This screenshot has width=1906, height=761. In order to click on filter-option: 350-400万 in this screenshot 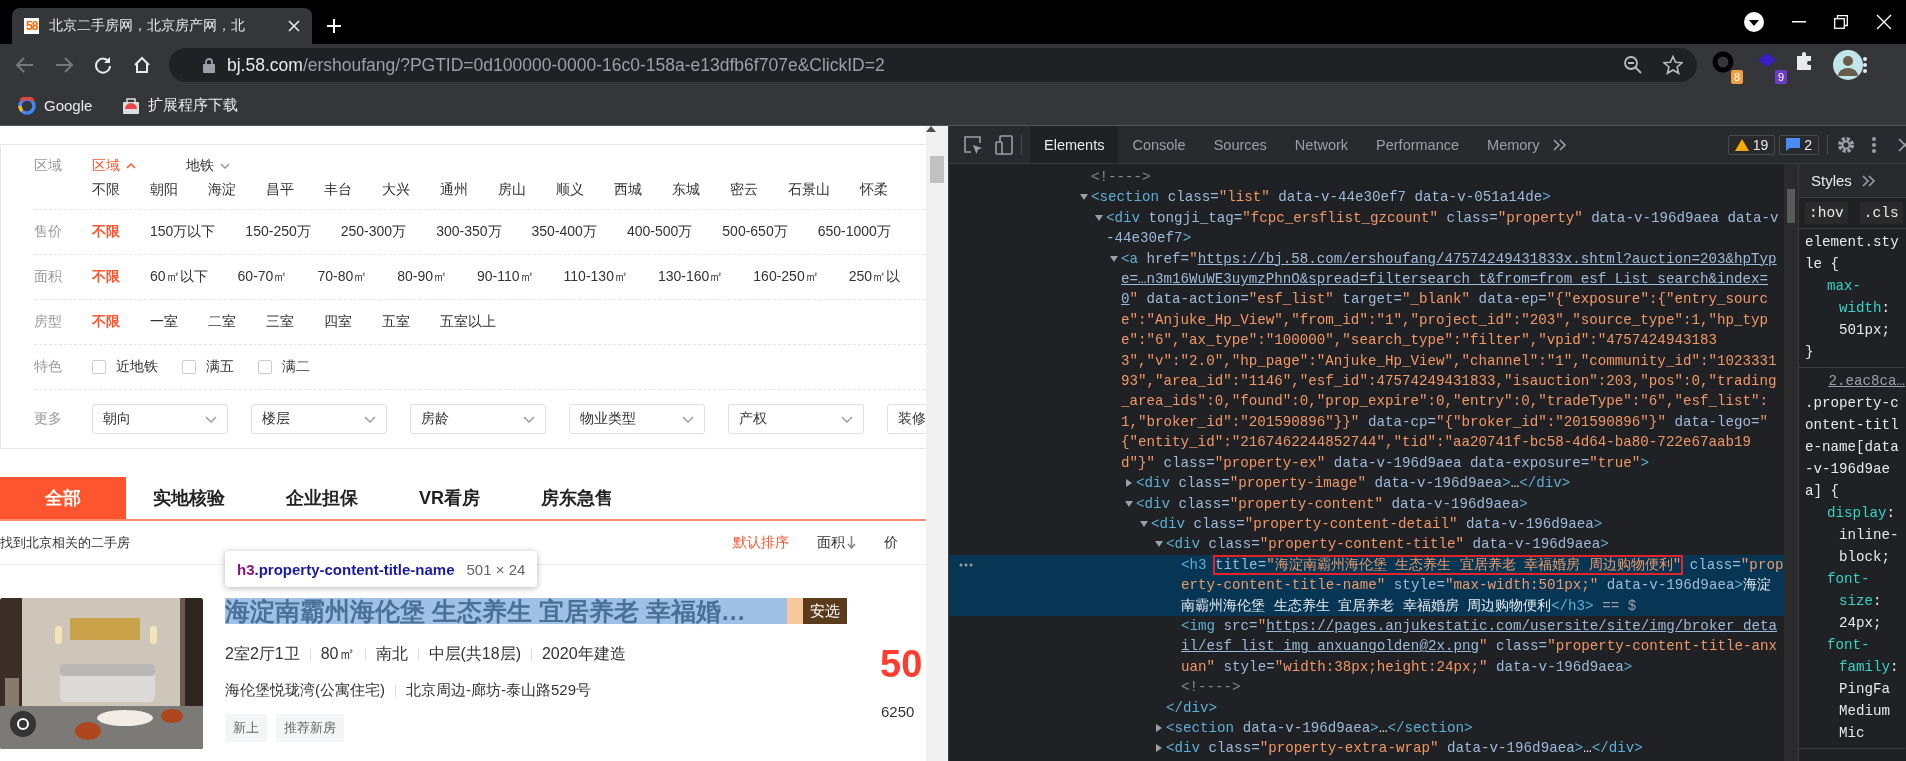, I will do `click(564, 232)`.